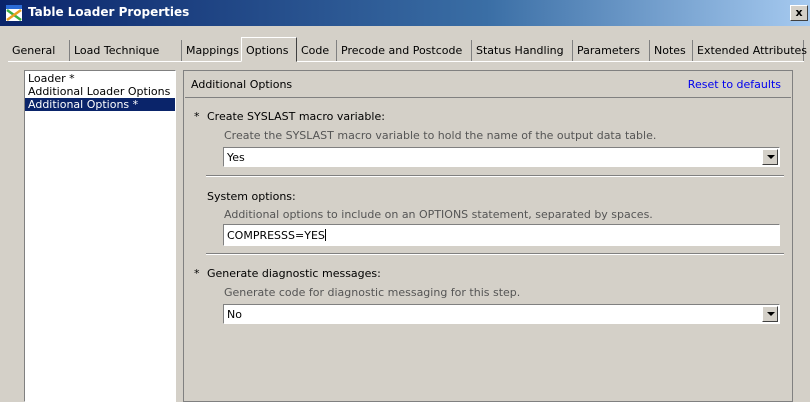 This screenshot has height=402, width=810. What do you see at coordinates (251, 196) in the screenshot?
I see `system-options-label: System options:` at bounding box center [251, 196].